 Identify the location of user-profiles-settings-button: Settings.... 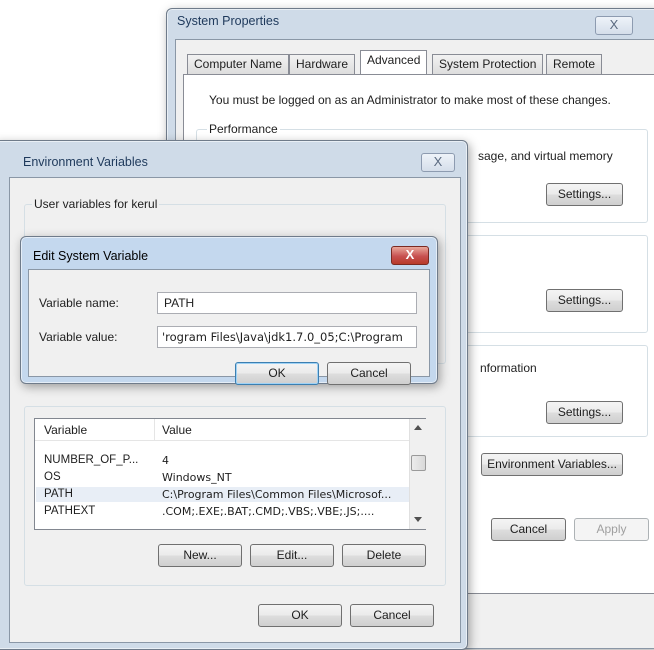
(584, 300).